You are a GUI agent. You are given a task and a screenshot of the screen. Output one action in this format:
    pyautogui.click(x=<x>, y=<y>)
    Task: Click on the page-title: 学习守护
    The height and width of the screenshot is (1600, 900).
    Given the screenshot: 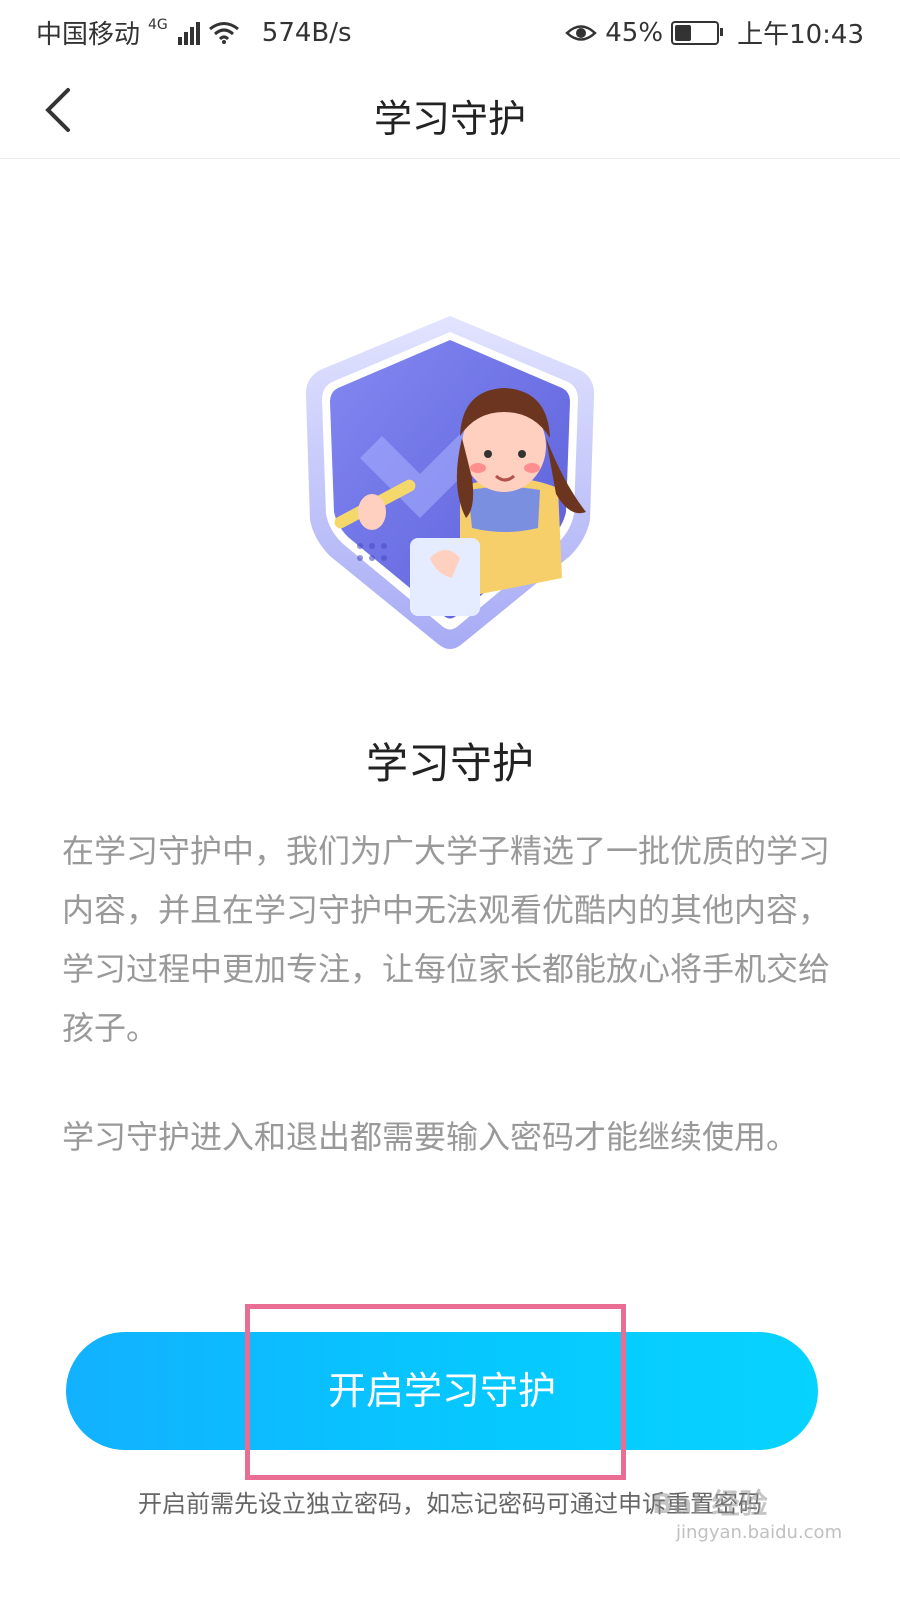 What is the action you would take?
    pyautogui.click(x=449, y=119)
    